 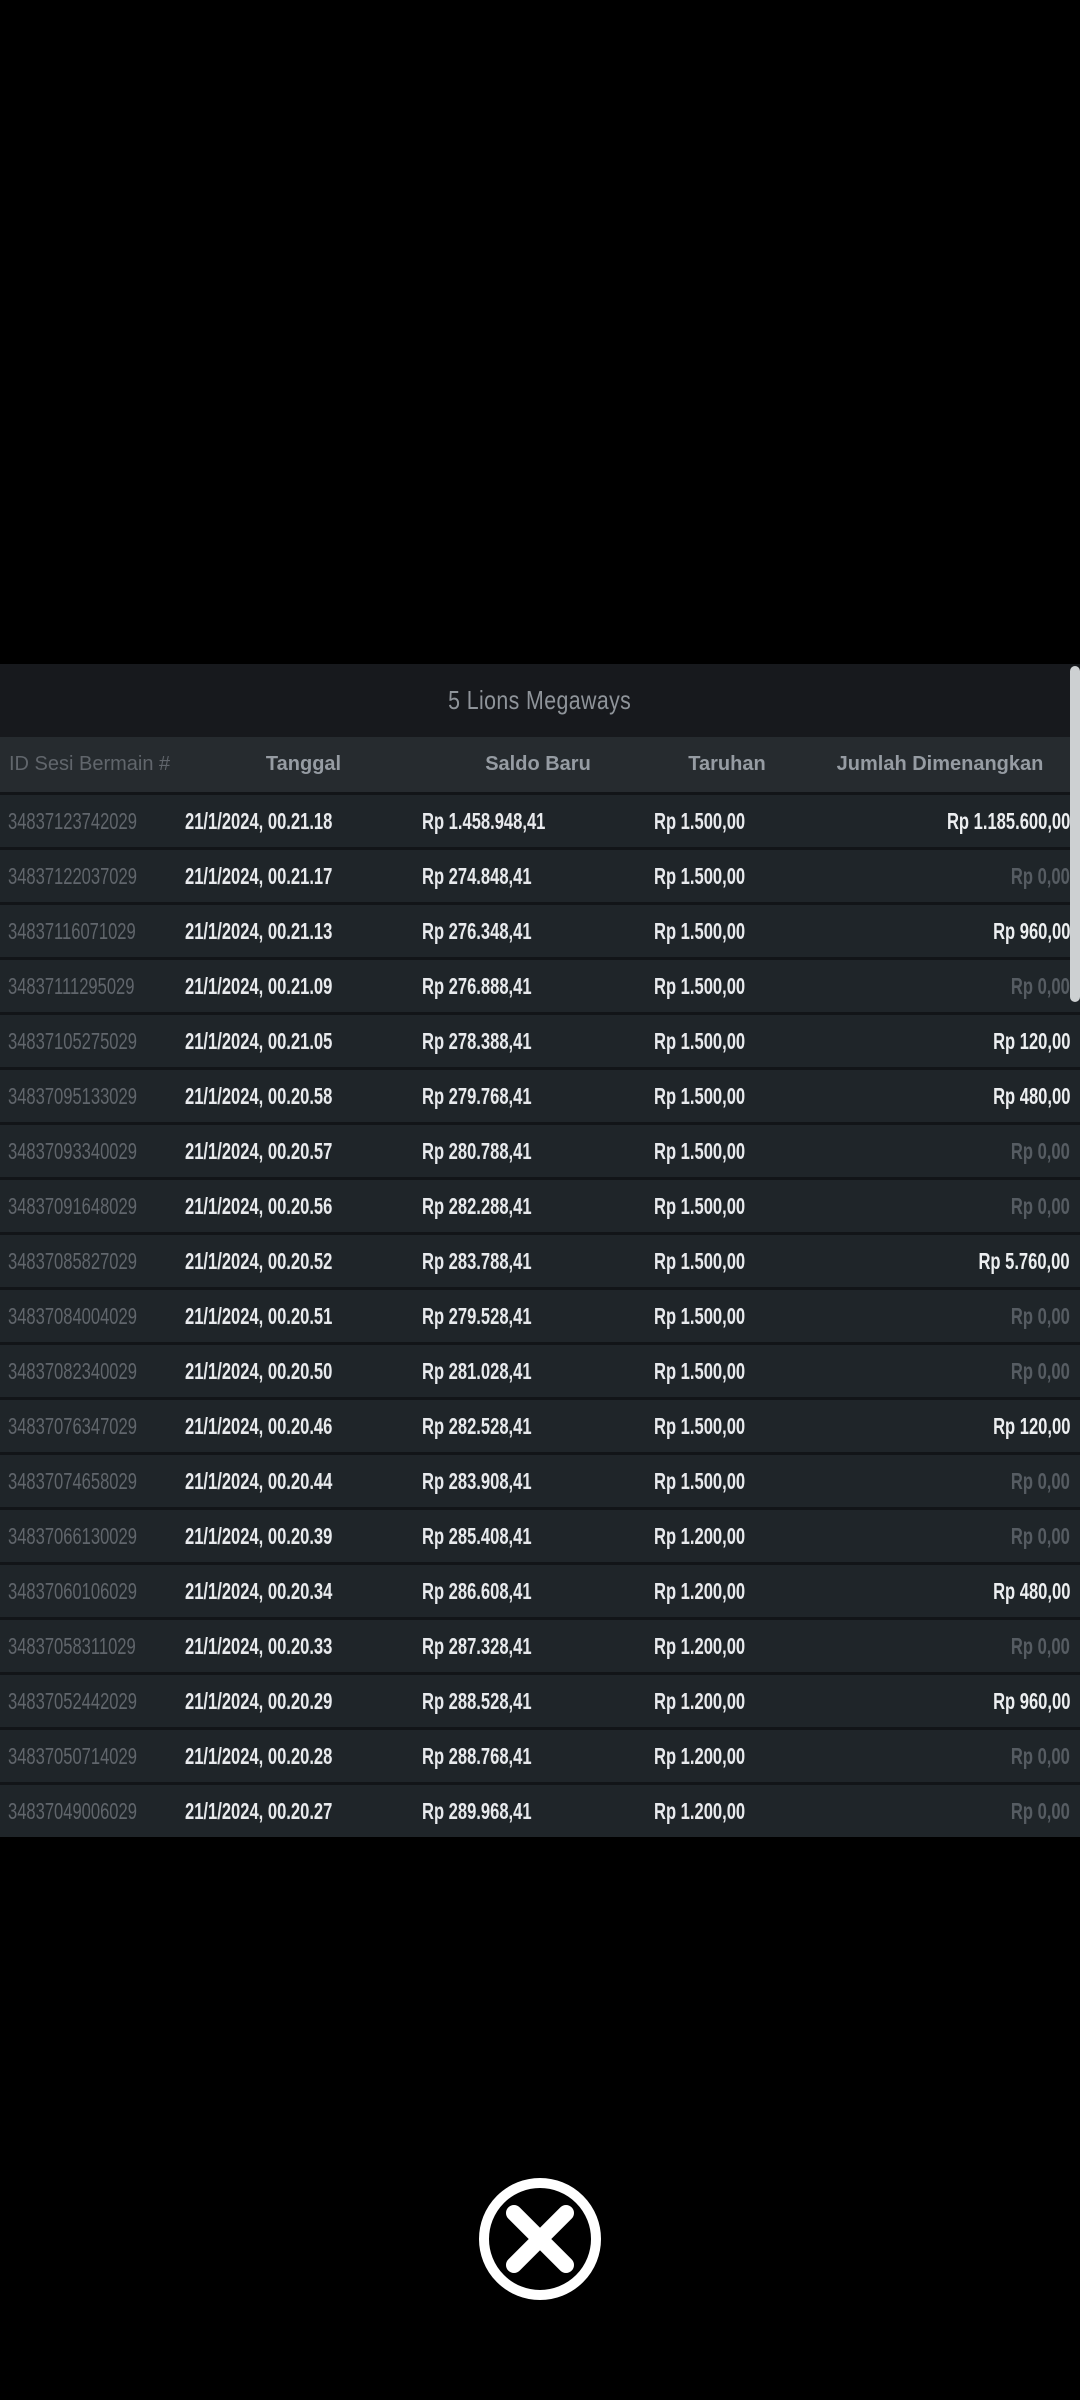 What do you see at coordinates (259, 1150) in the screenshot?
I see `date-cell: 21/1/2024, 00.20.57` at bounding box center [259, 1150].